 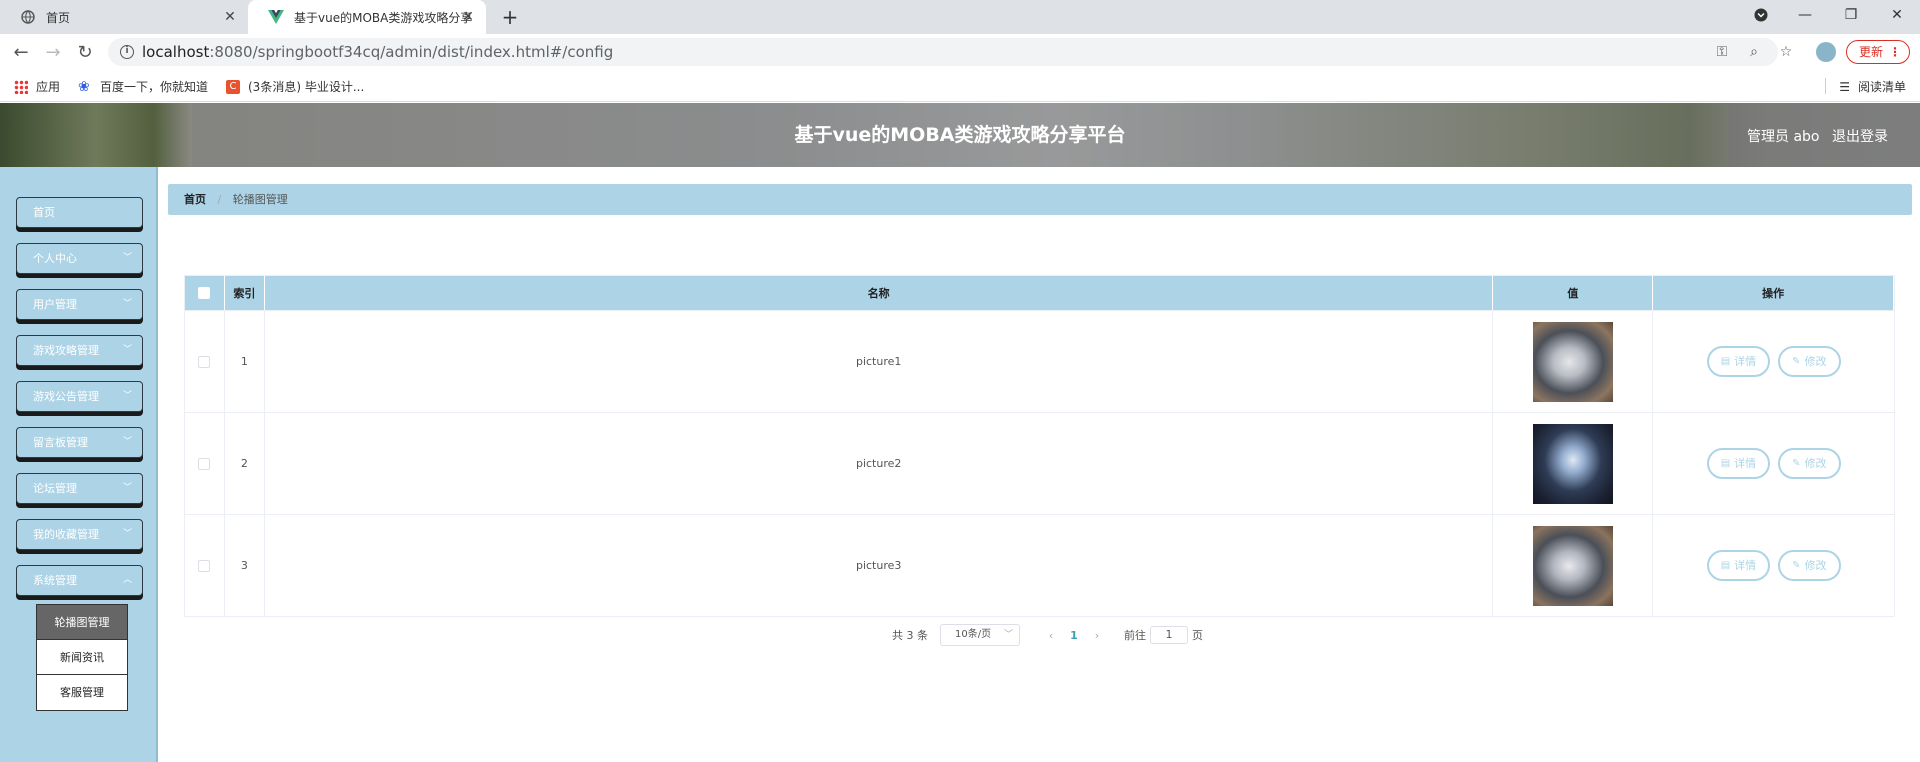 I want to click on submenu-item-customer-service: 客服管理, so click(x=82, y=692).